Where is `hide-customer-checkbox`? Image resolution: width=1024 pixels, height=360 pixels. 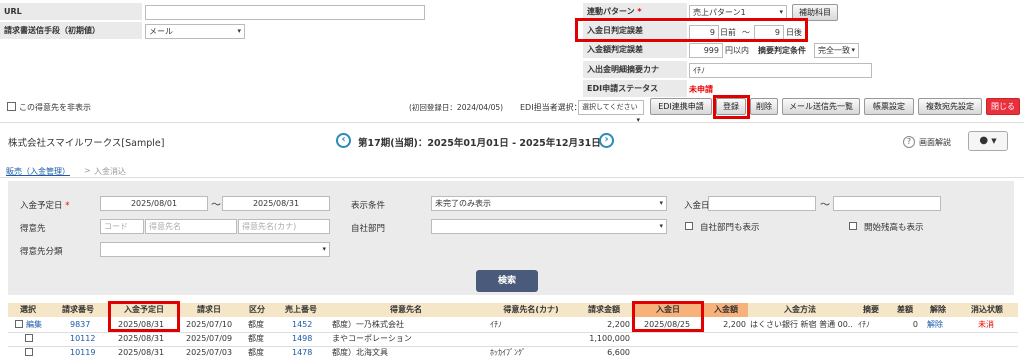
hide-customer-checkbox is located at coordinates (11, 106).